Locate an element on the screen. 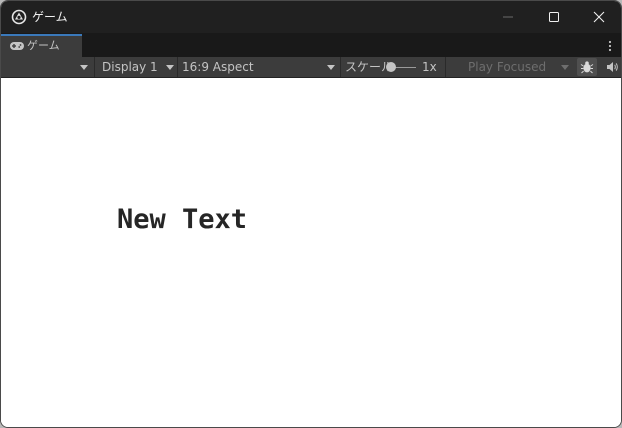 Image resolution: width=622 pixels, height=428 pixels. bug-icon is located at coordinates (587, 67).